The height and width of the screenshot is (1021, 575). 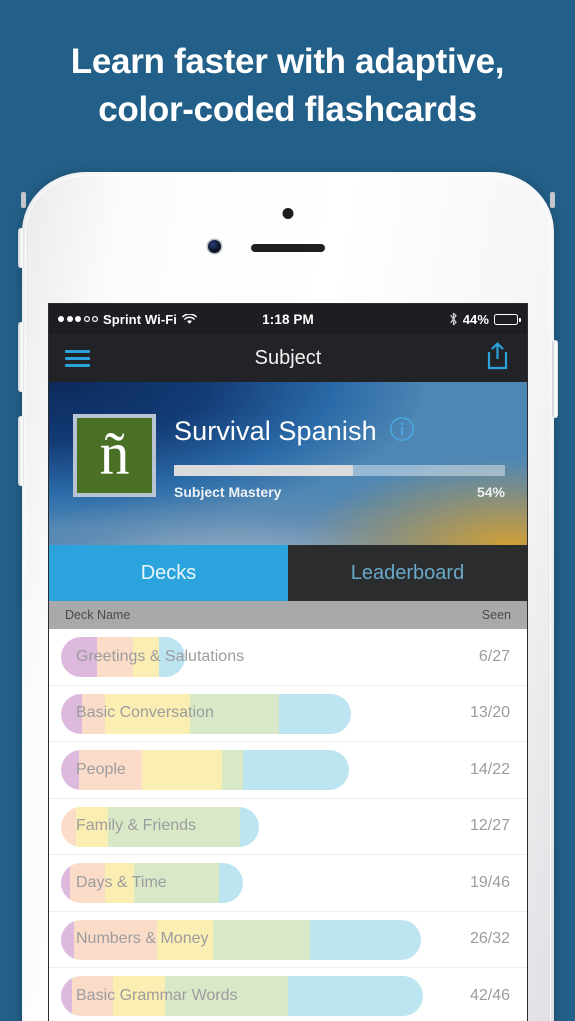 I want to click on power-button, so click(x=555, y=379).